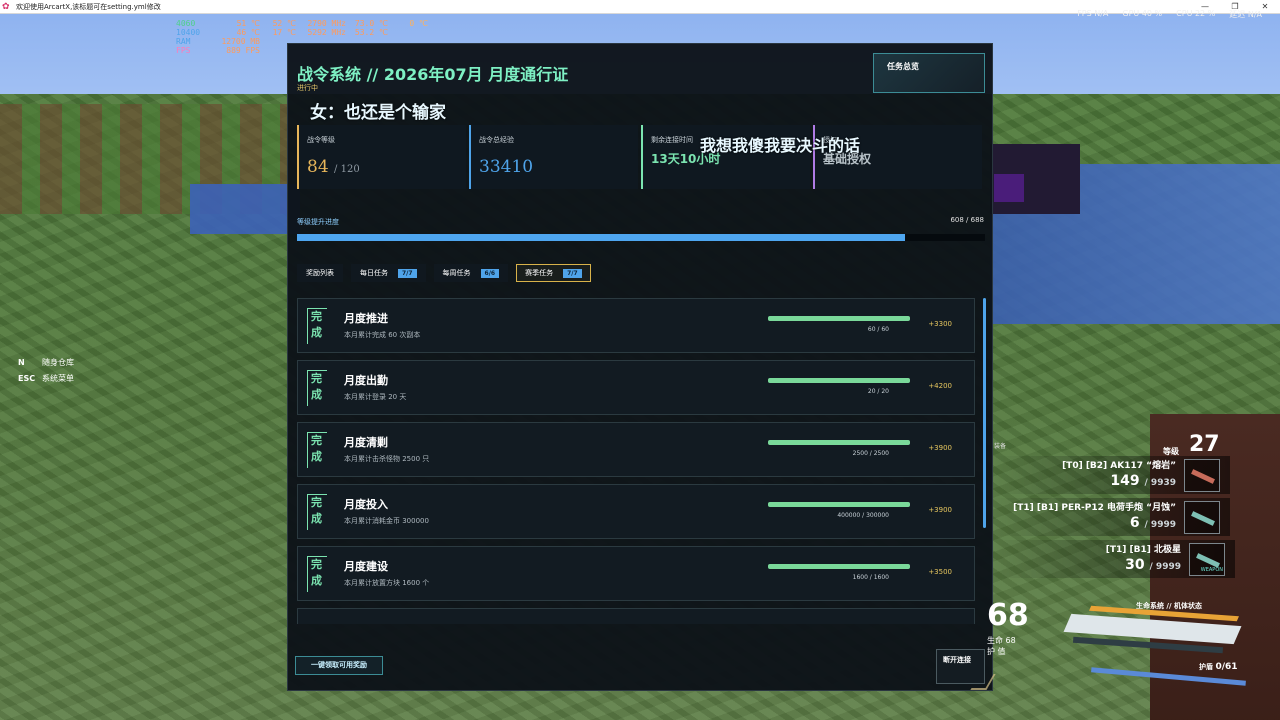 The height and width of the screenshot is (720, 1280). I want to click on stat-value: 84 / 120, so click(386, 167).